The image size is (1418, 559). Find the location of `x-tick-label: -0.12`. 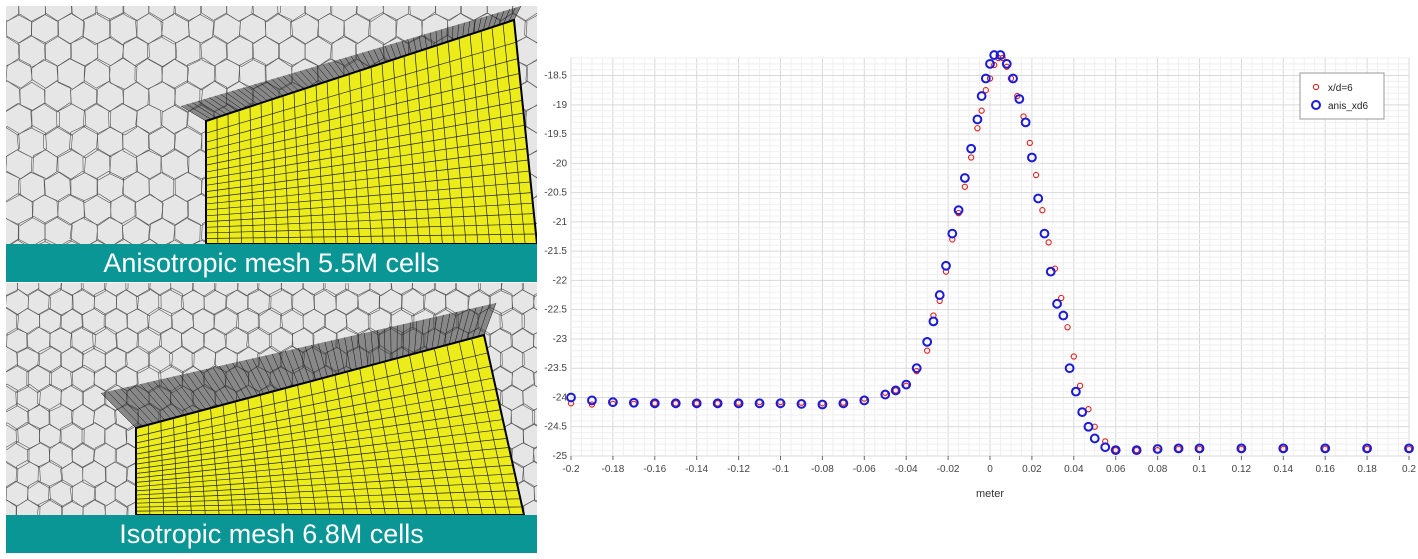

x-tick-label: -0.12 is located at coordinates (738, 469).